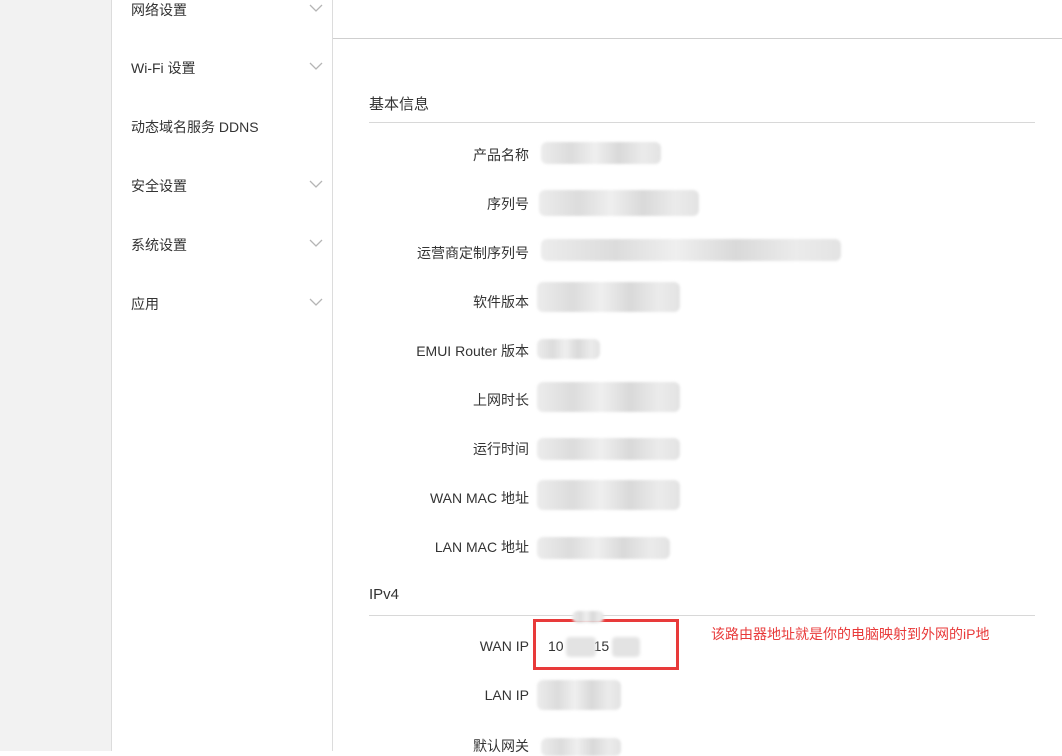 The width and height of the screenshot is (1062, 756). Describe the element at coordinates (508, 204) in the screenshot. I see `label-serial-number: 序列号` at that location.